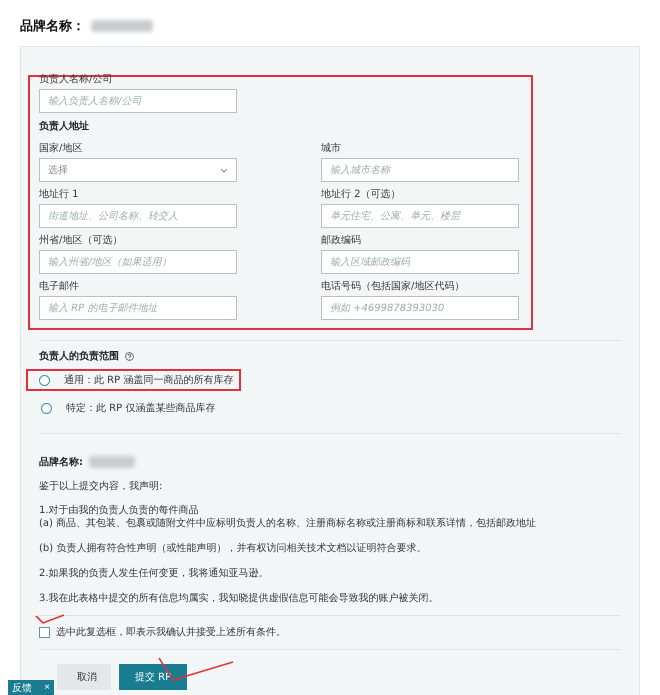 The width and height of the screenshot is (660, 695). I want to click on feedback-label: 反馈, so click(22, 688).